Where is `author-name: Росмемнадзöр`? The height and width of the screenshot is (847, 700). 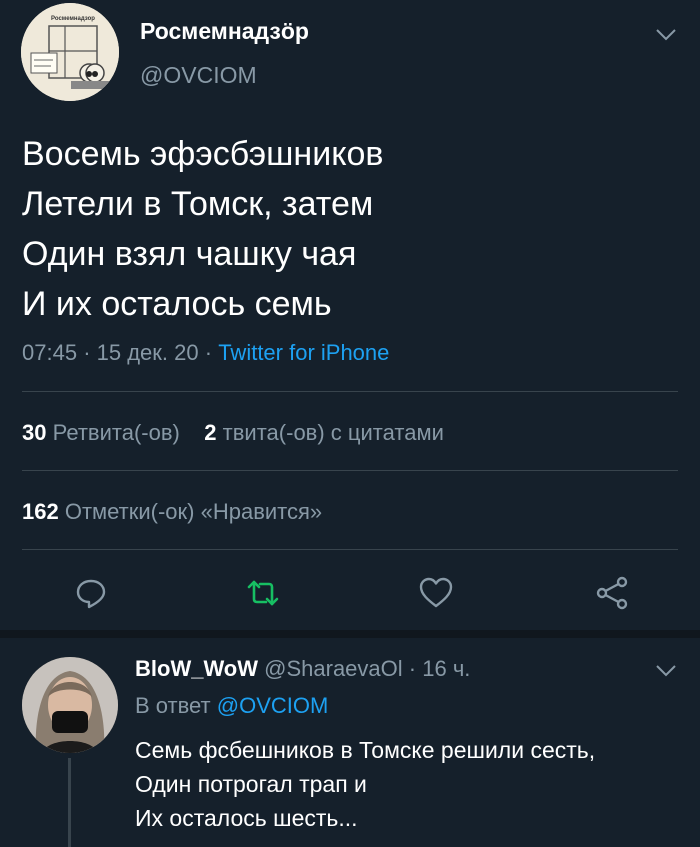
author-name: Росмемнадзöр is located at coordinates (224, 31).